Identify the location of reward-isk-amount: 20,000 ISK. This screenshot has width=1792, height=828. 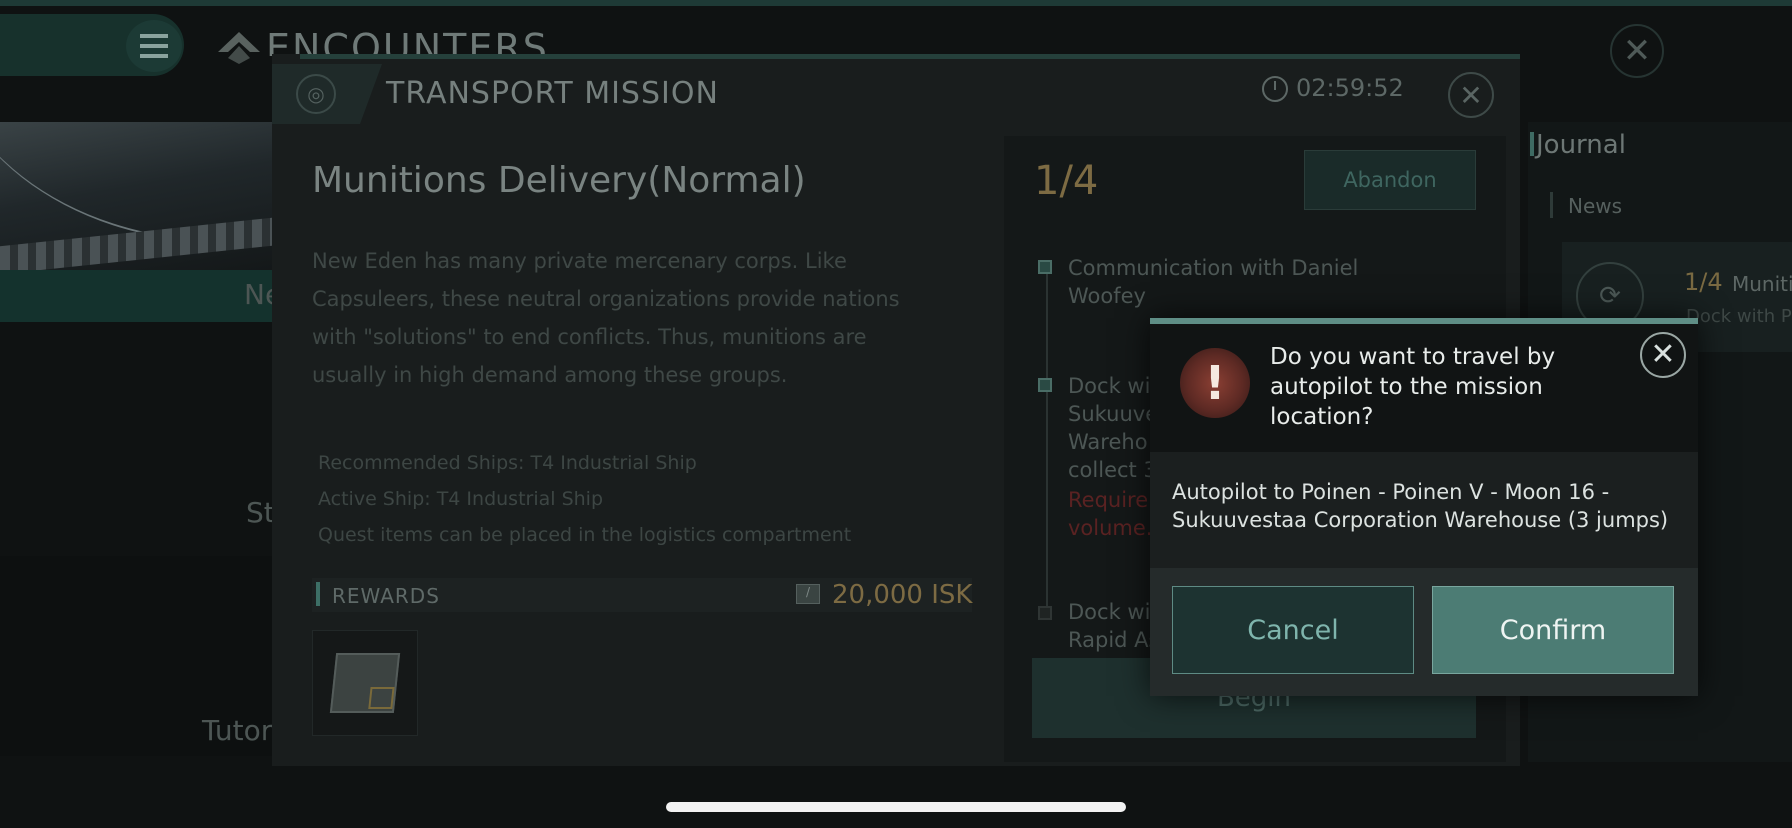
(902, 595).